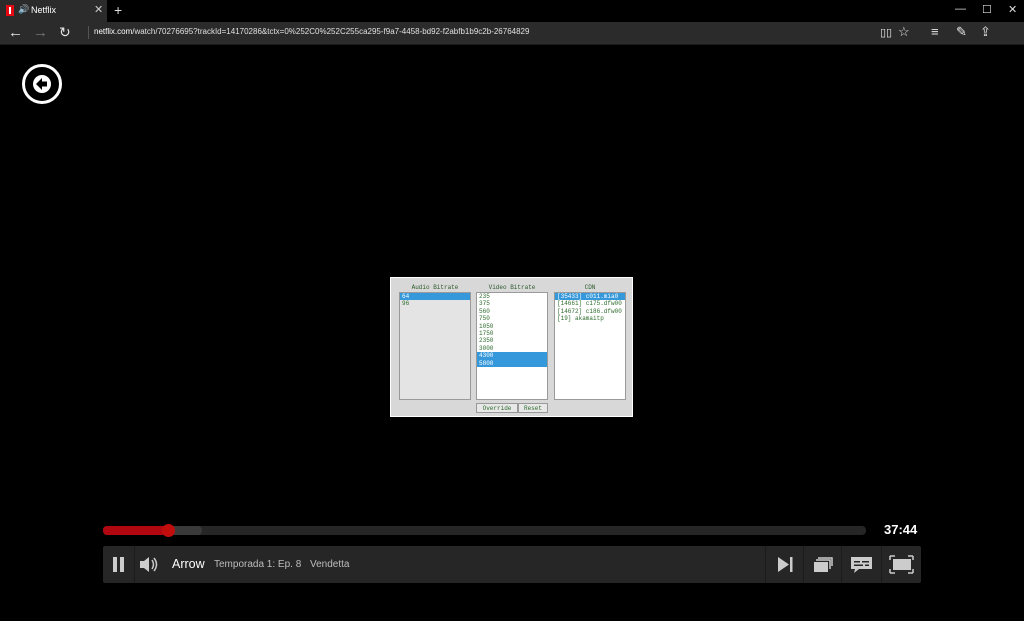 The image size is (1024, 621). I want to click on volume-button, so click(149, 564).